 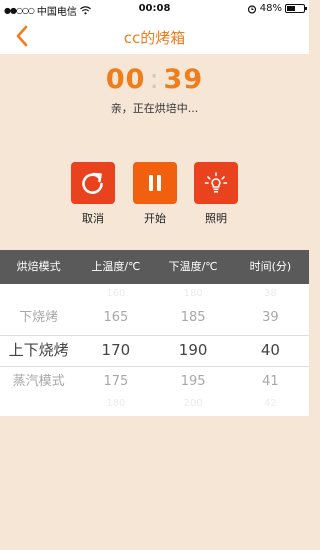 I want to click on header-top-temperature: 上温度/℃, so click(x=116, y=266).